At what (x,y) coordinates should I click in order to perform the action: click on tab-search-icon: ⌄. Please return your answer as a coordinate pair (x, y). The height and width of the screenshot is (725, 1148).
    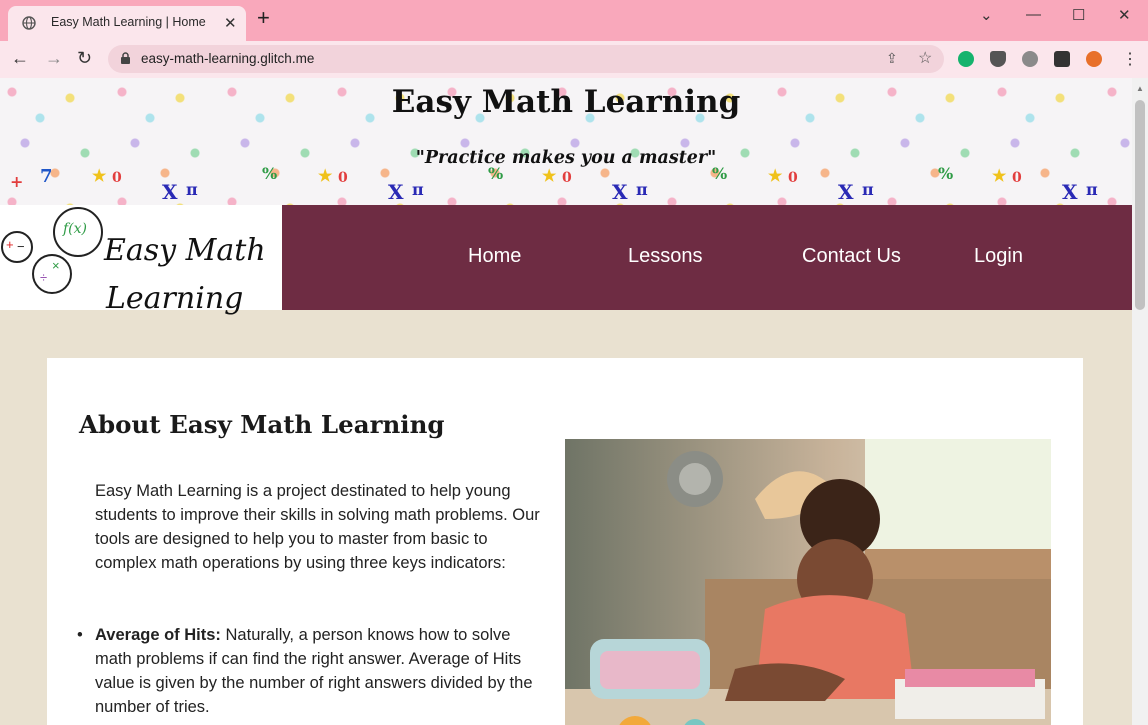
    Looking at the image, I should click on (986, 15).